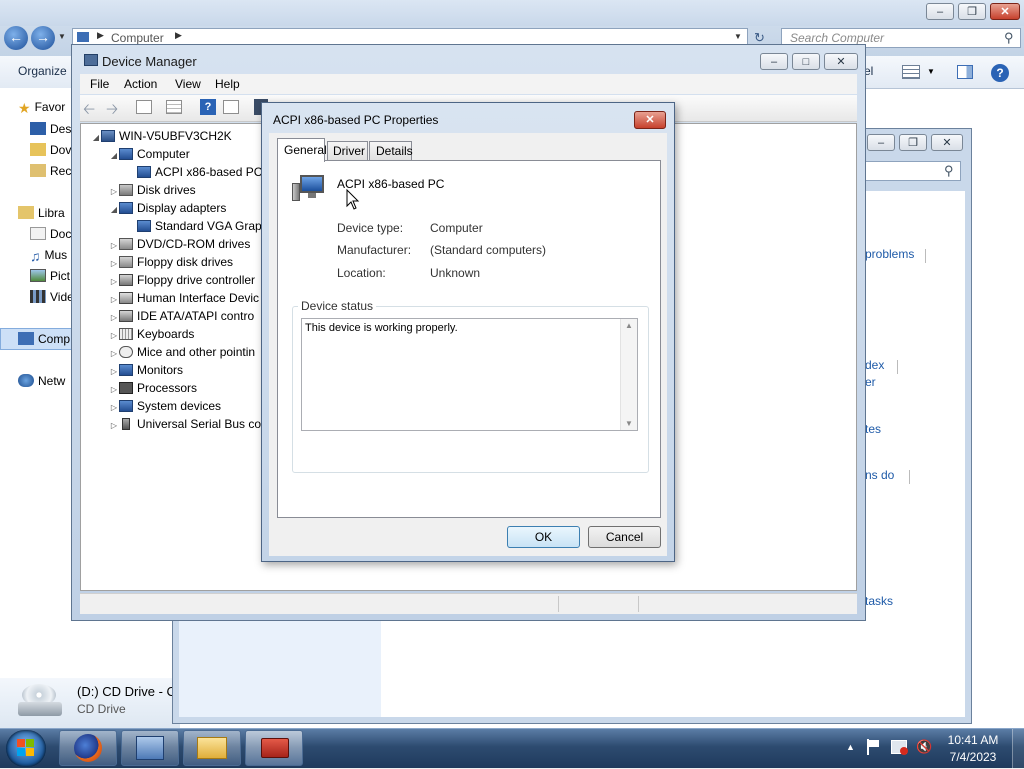 Image resolution: width=1024 pixels, height=769 pixels. I want to click on minimize-icon: –, so click(881, 143).